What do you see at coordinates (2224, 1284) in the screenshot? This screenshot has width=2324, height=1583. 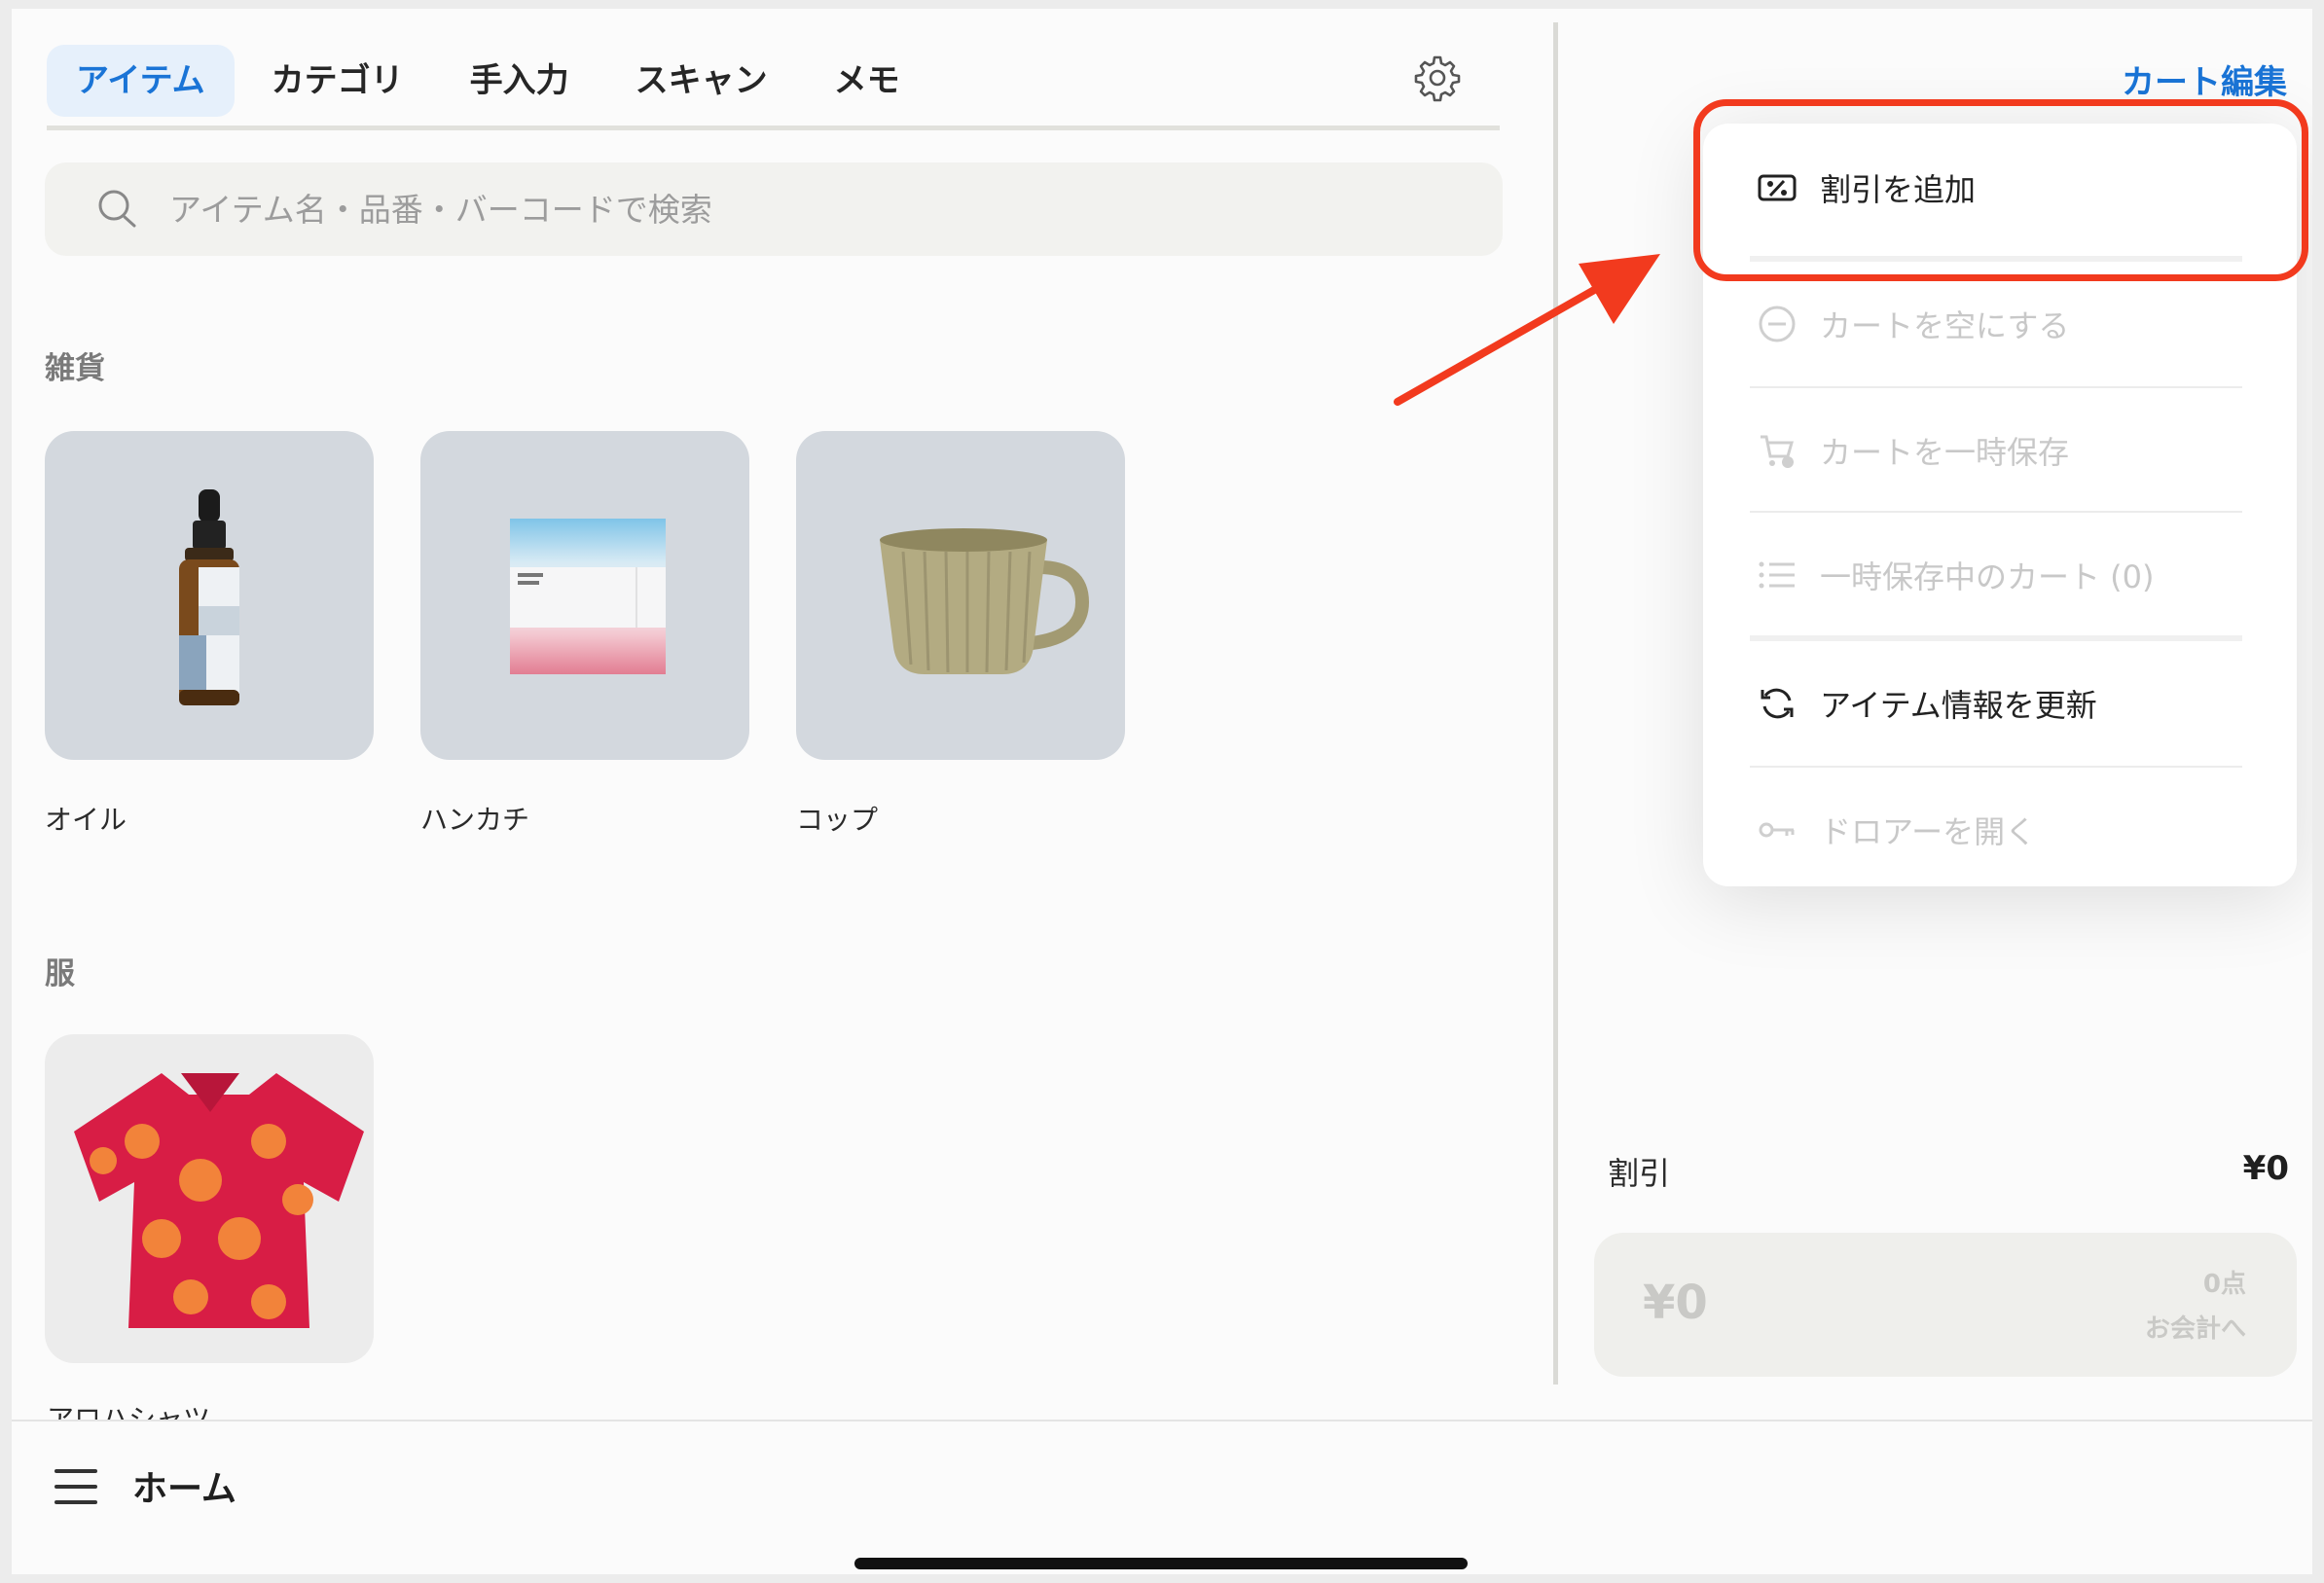 I see `checkout-count: 0点` at bounding box center [2224, 1284].